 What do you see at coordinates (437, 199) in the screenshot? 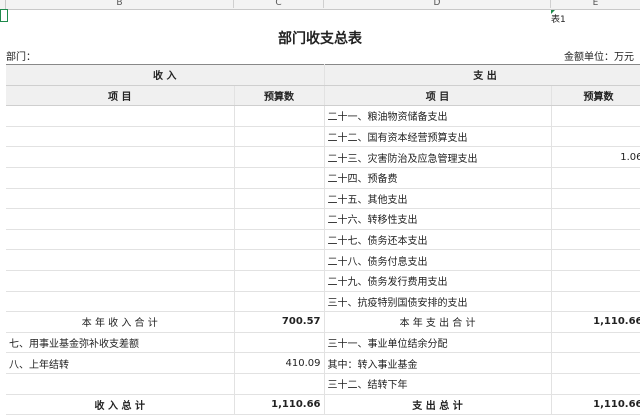
I see `expense-item-cell: 二十五、其他支出` at bounding box center [437, 199].